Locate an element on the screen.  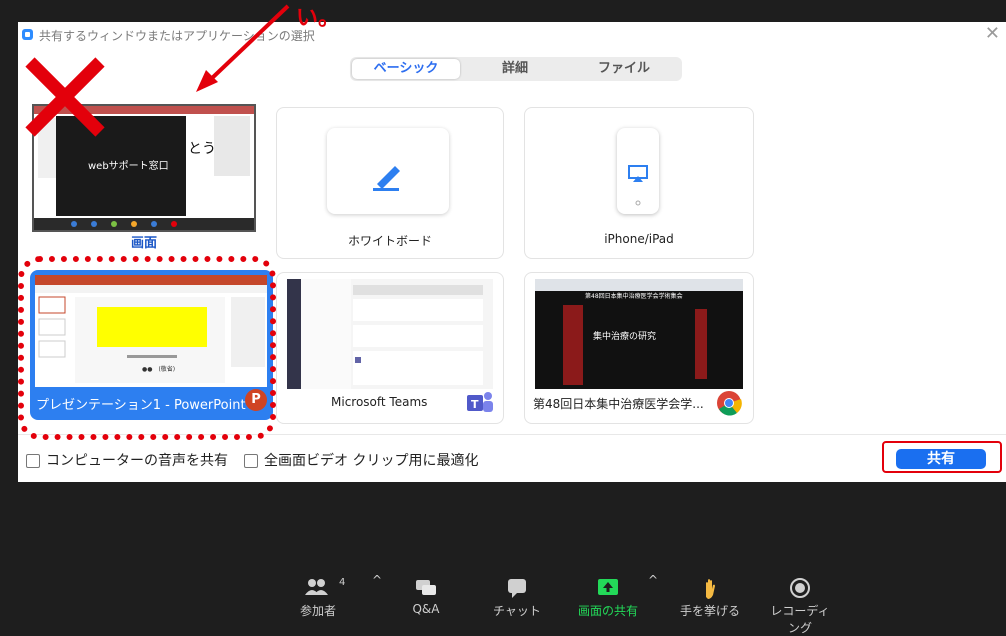
raise-hand-label: 手を挙げる is located at coordinates (709, 611).